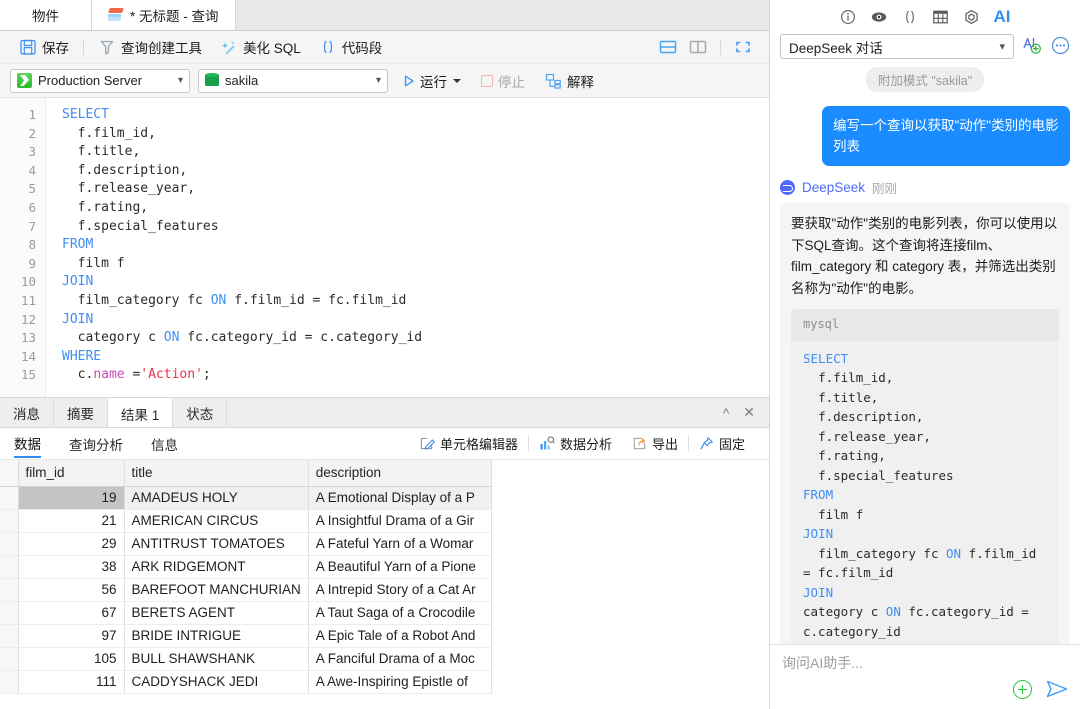 This screenshot has height=709, width=1080. I want to click on cell-title: BRIDE INTRIGUE, so click(216, 636).